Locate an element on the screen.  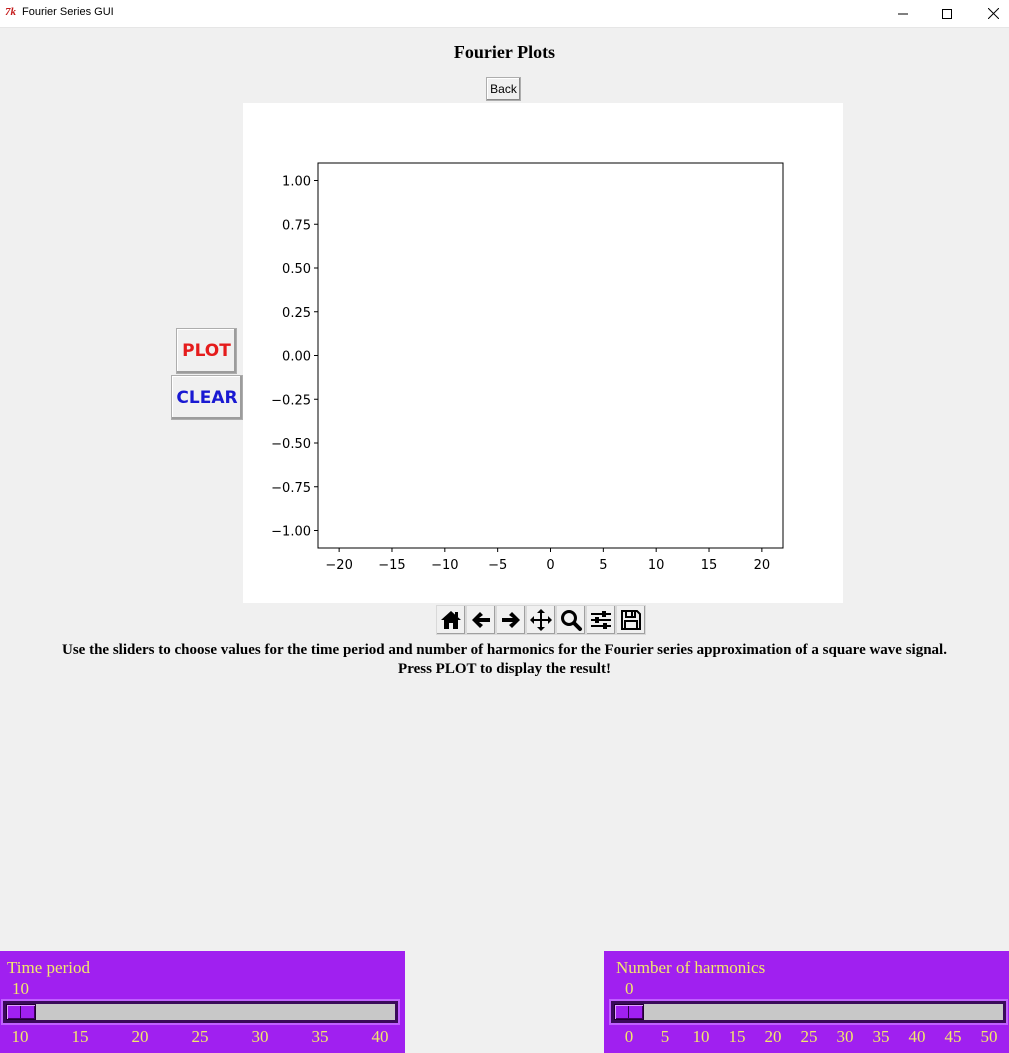
home-icon is located at coordinates (451, 620).